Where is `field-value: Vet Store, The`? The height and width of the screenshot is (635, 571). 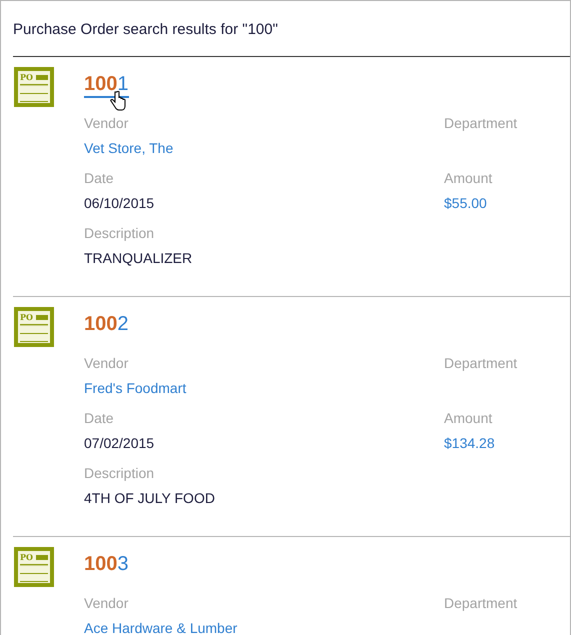 field-value: Vet Store, The is located at coordinates (264, 148).